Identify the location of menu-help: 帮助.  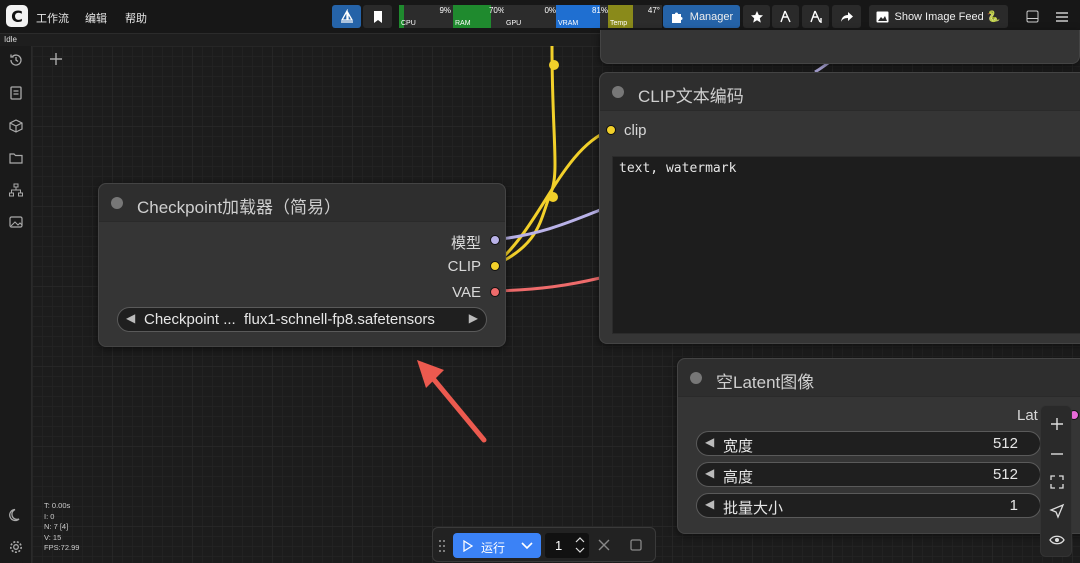
(136, 18).